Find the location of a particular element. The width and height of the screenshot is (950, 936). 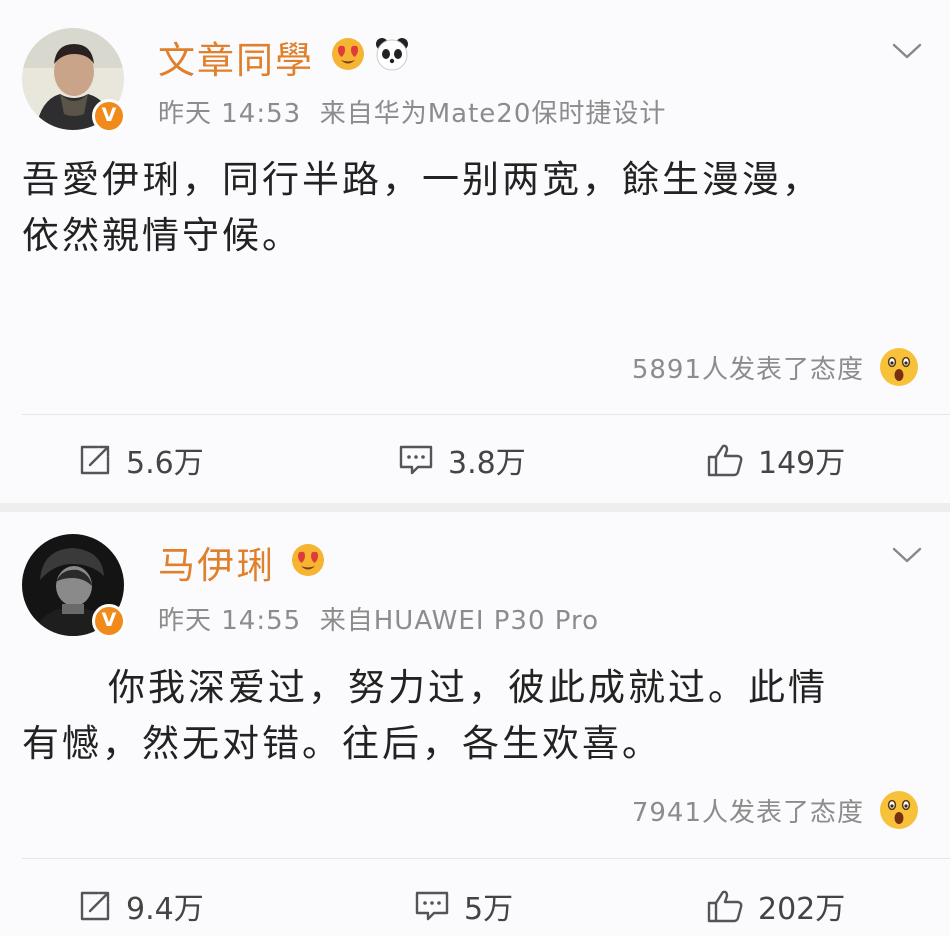

comment-count: 3.8万 is located at coordinates (487, 463).